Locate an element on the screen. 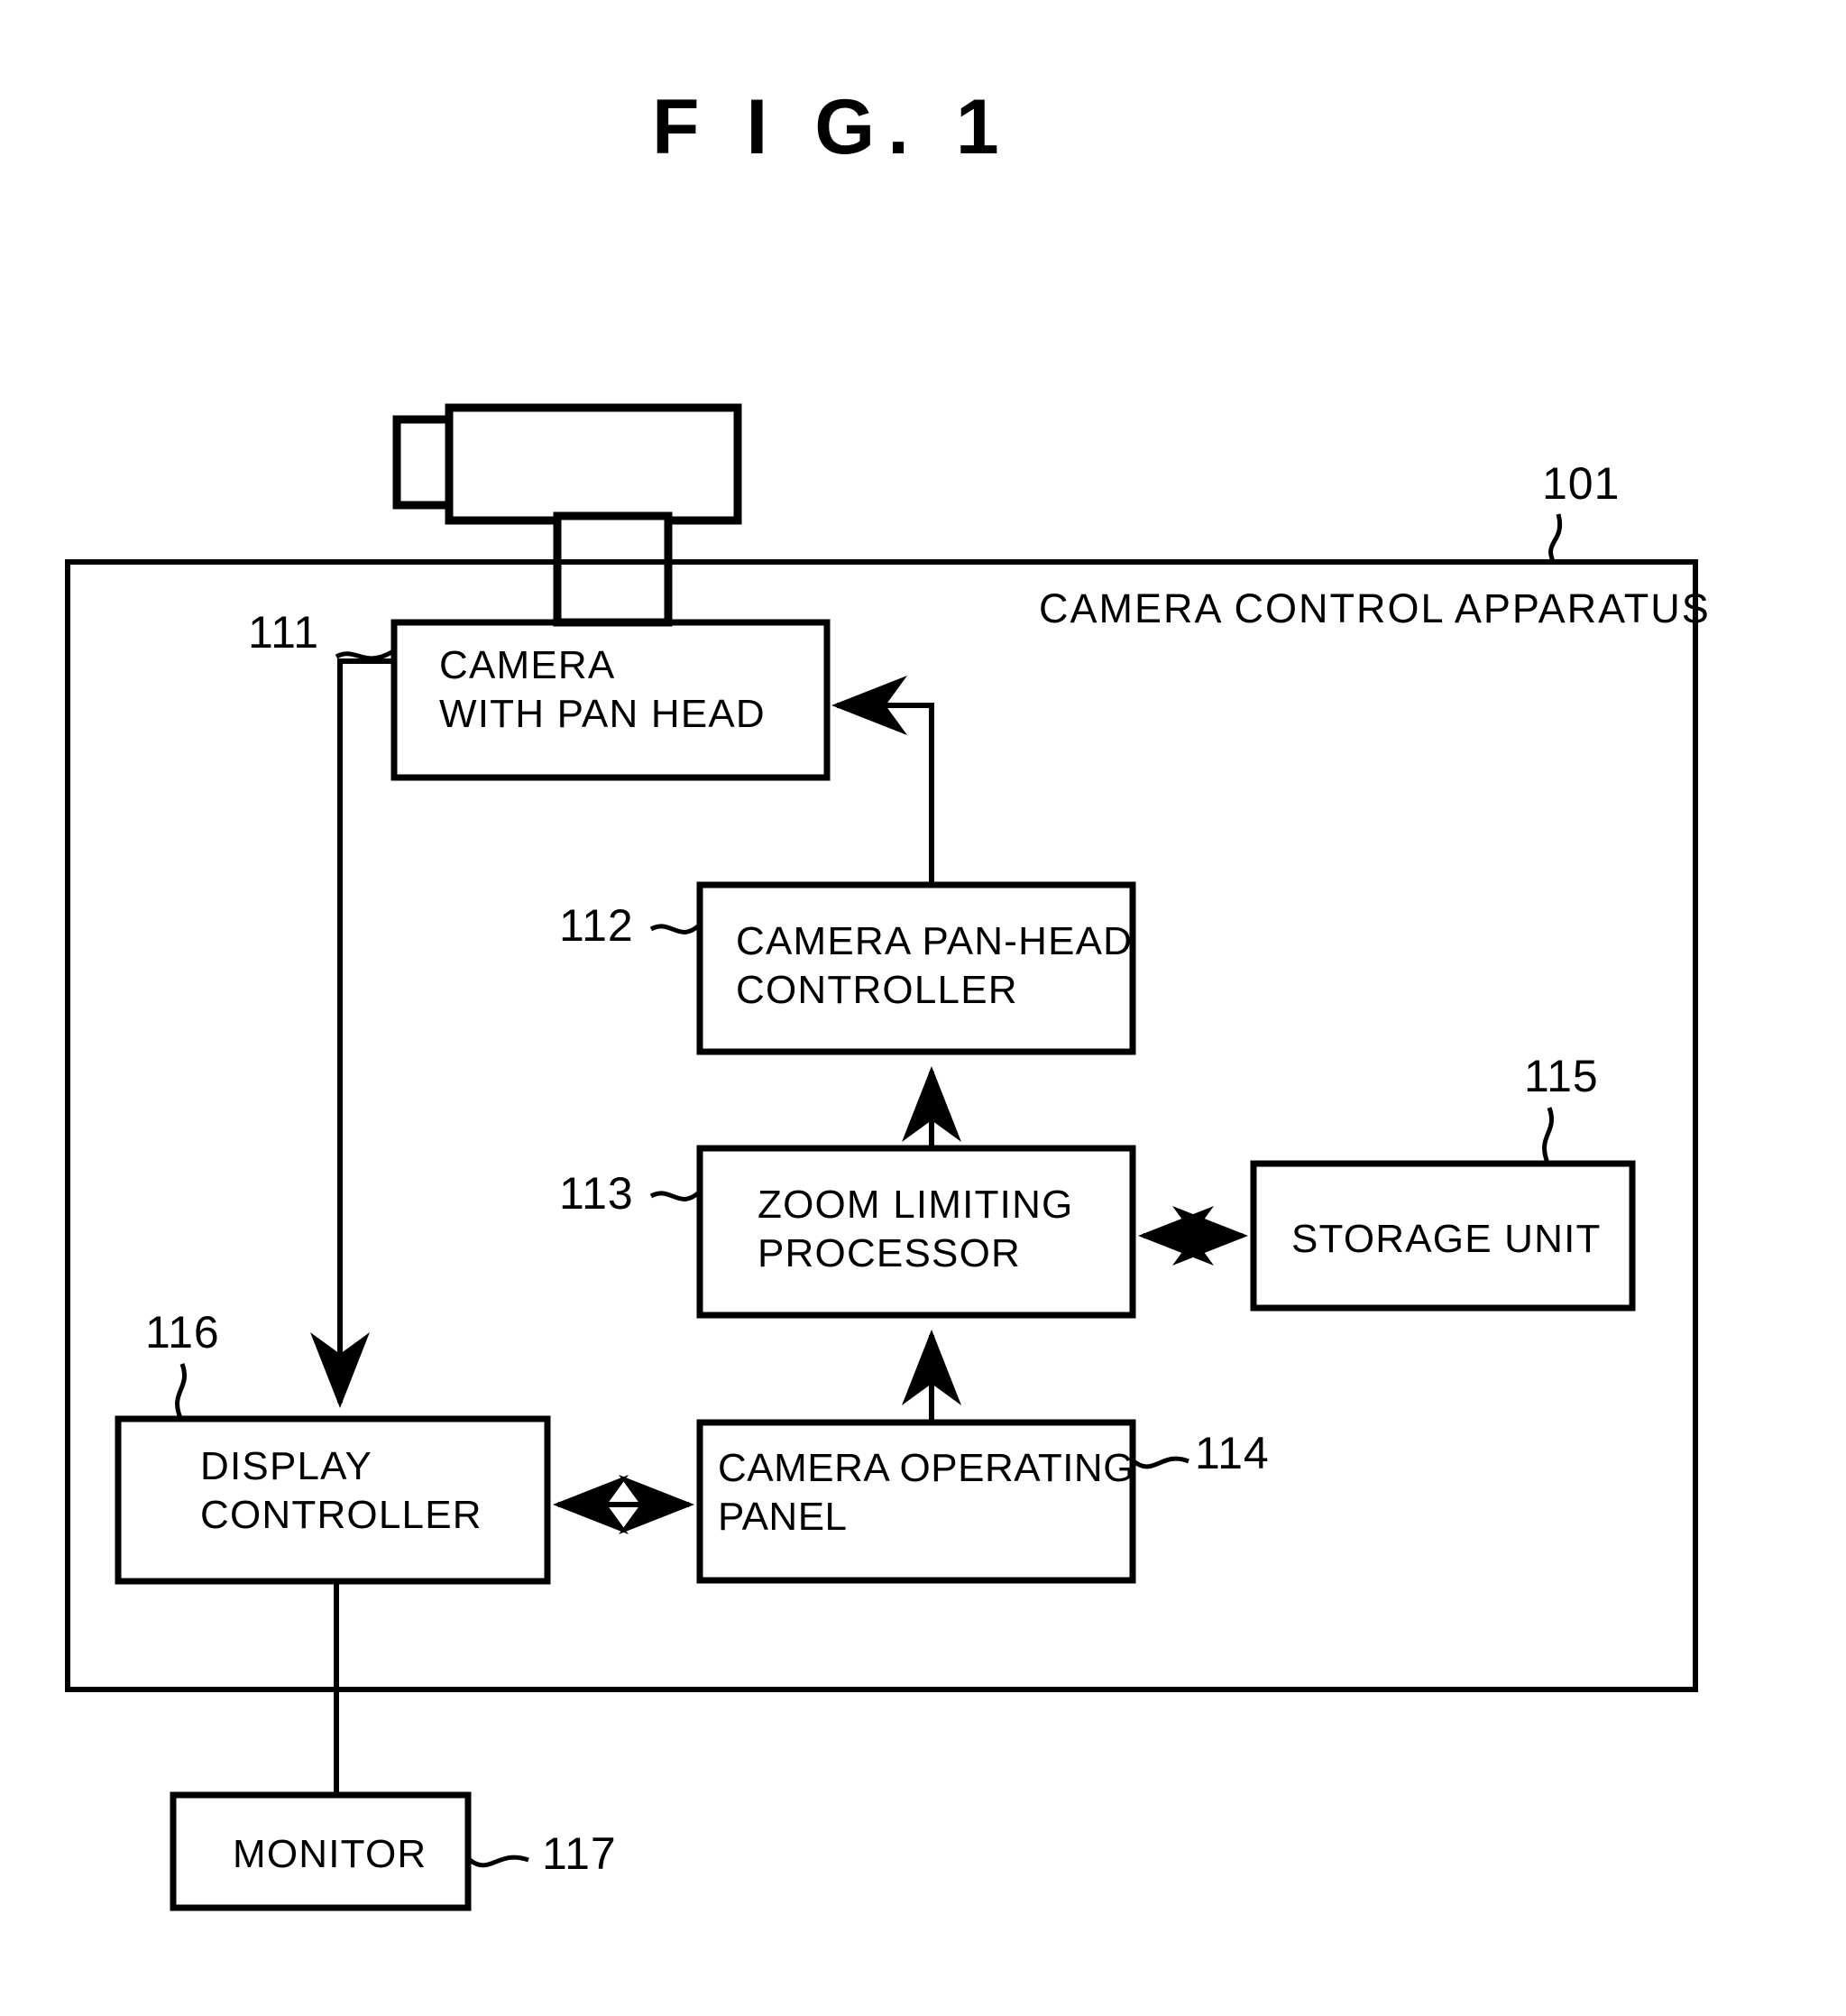 The height and width of the screenshot is (2016, 1846). figure-title: F I G. 1 is located at coordinates (832, 127).